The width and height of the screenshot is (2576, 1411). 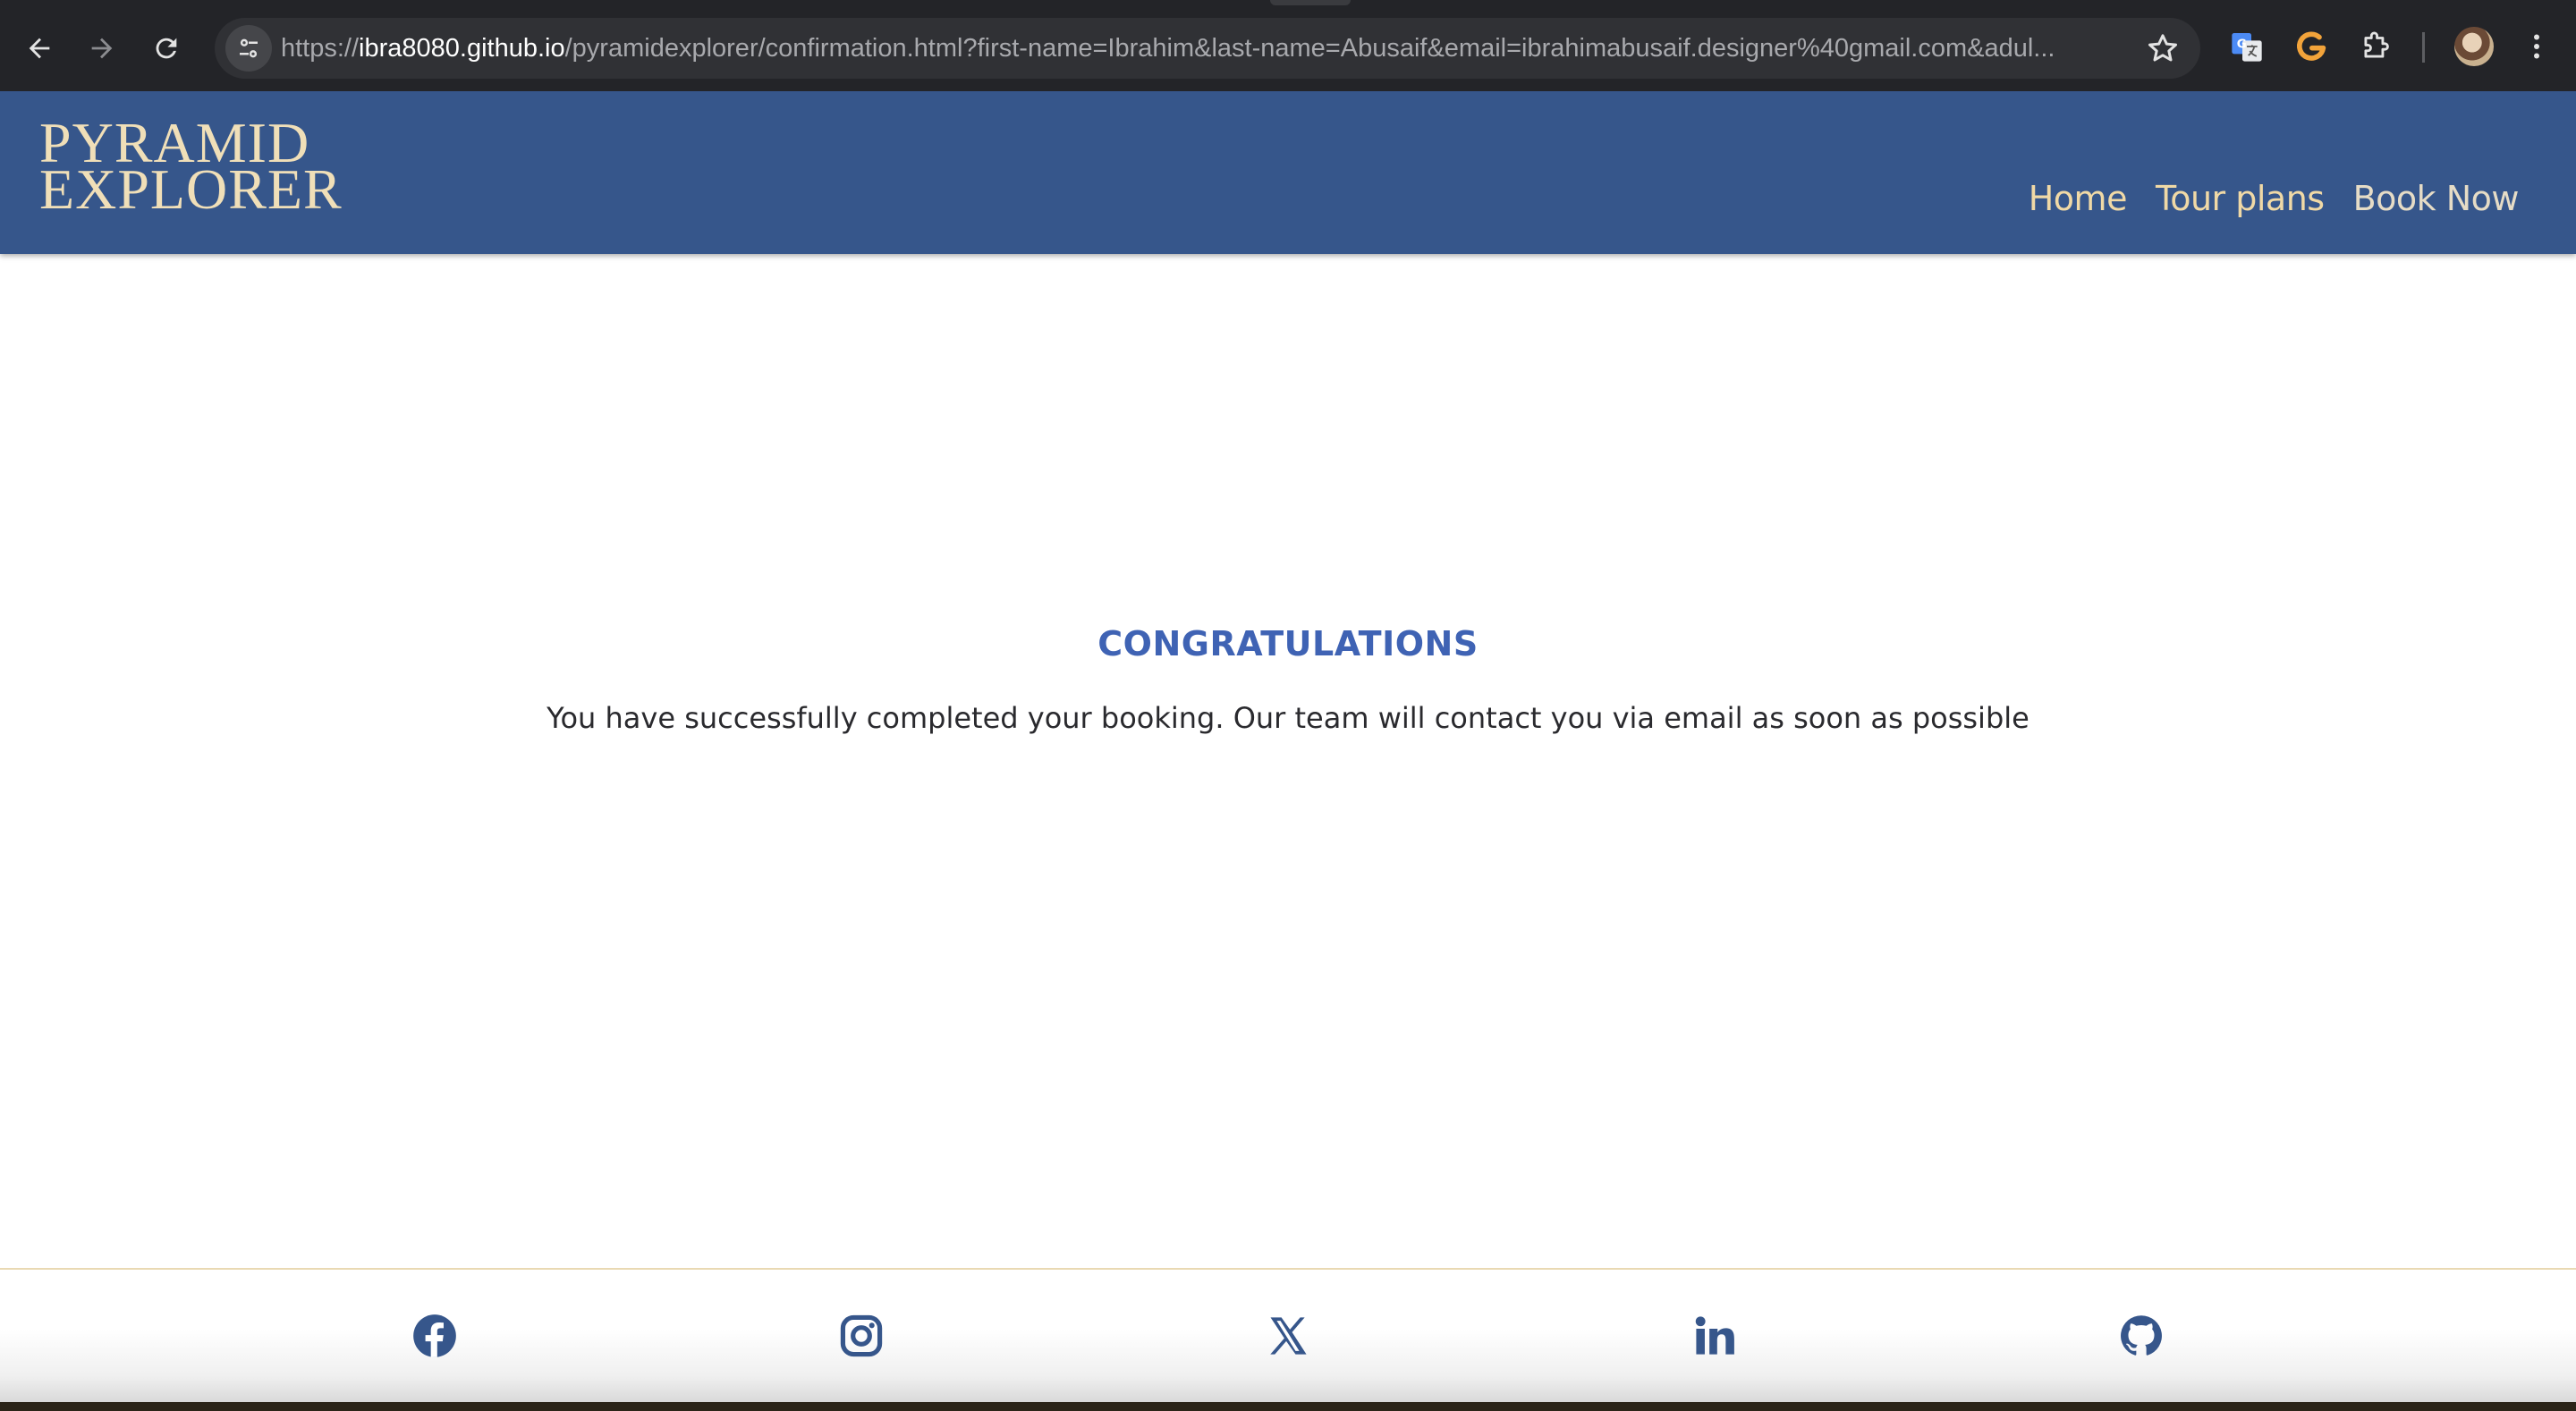 I want to click on congratulations-heading: CONGRATULATIONS, so click(x=1288, y=643).